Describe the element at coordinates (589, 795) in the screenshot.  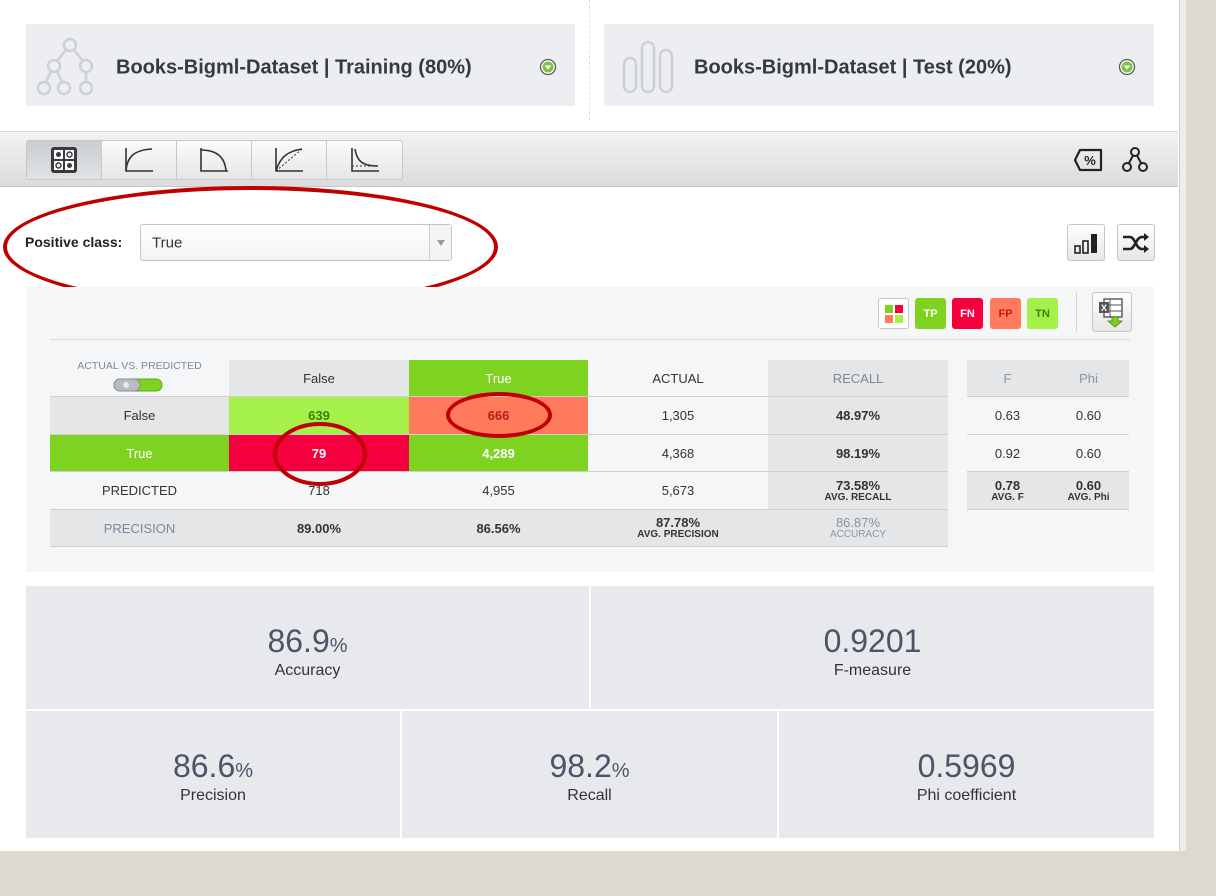
I see `recall-metric-label: Recall` at that location.